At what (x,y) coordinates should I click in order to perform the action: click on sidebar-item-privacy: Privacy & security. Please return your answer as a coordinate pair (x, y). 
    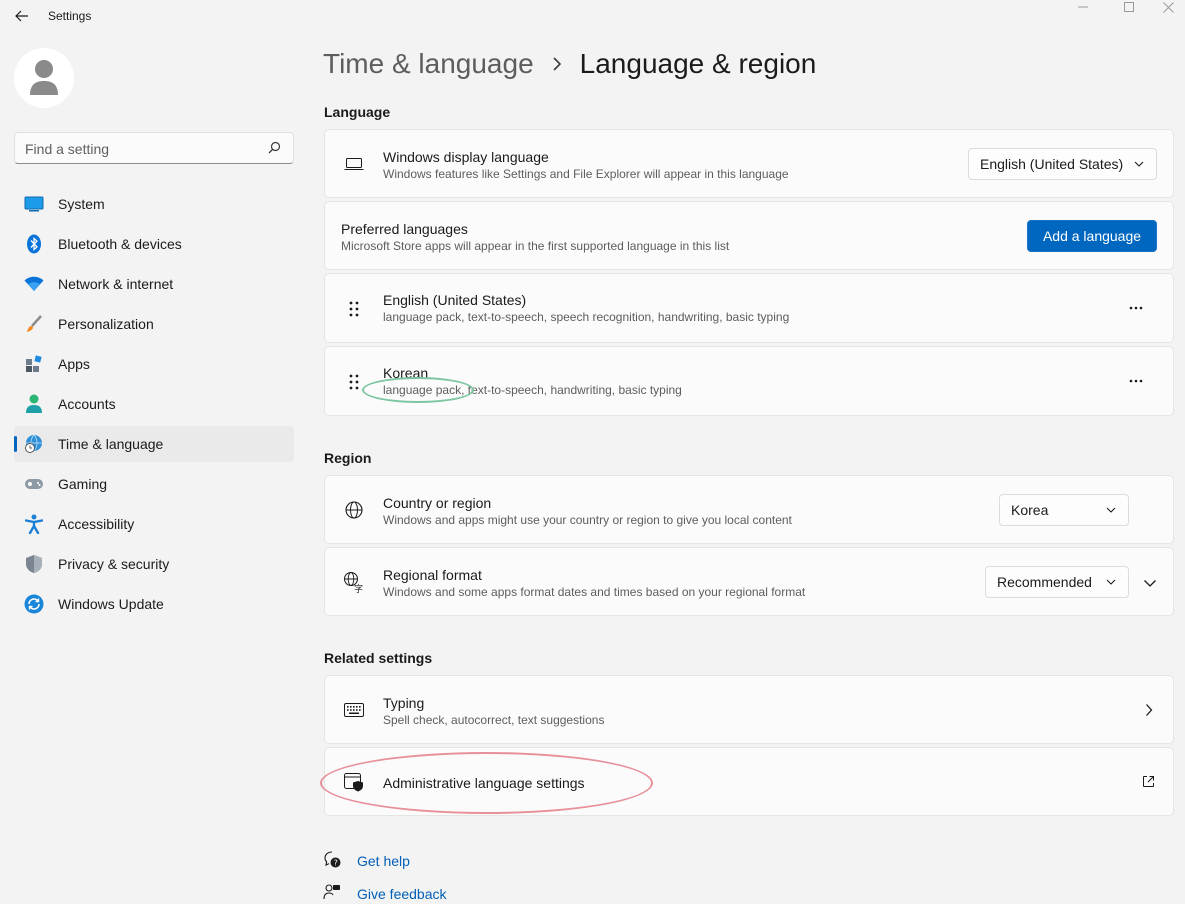
    Looking at the image, I should click on (154, 564).